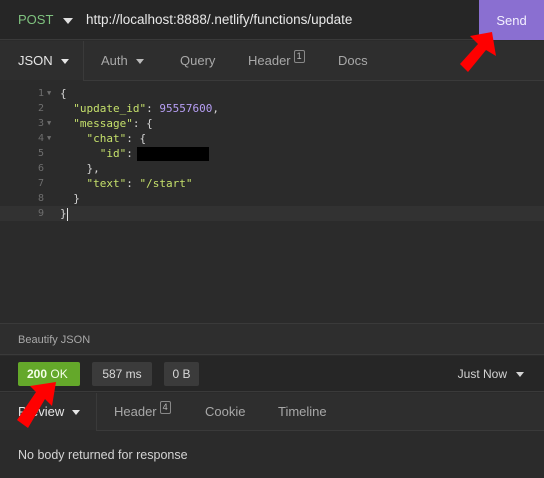 The width and height of the screenshot is (544, 478). I want to click on history-label: Just Now, so click(482, 374).